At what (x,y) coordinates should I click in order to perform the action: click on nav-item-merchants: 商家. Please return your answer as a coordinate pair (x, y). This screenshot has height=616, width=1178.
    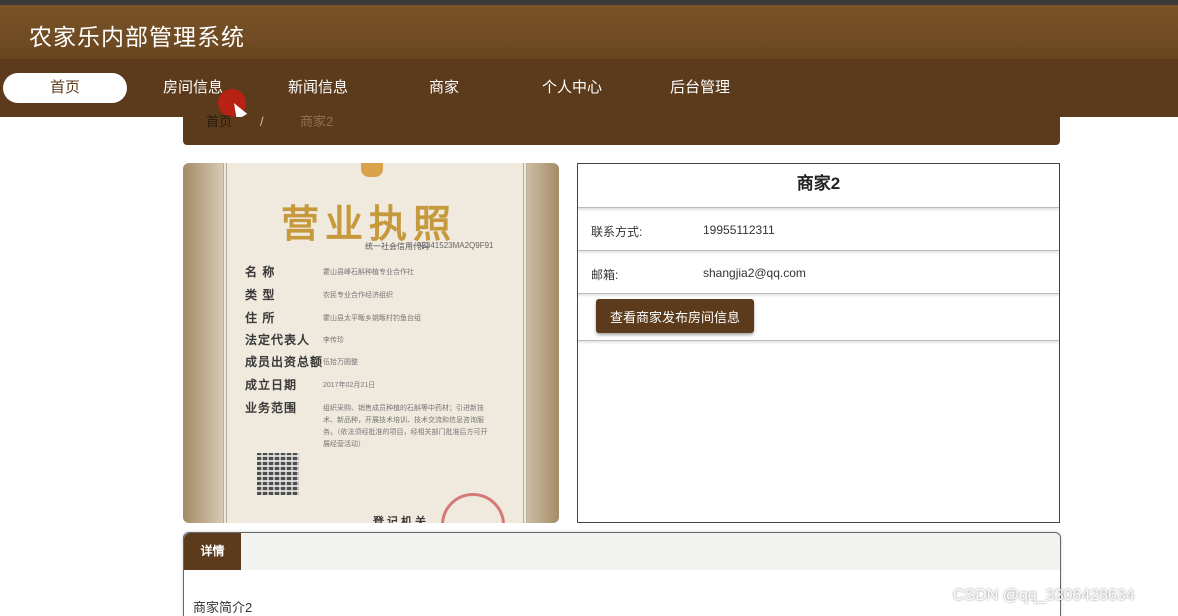
    Looking at the image, I should click on (444, 88).